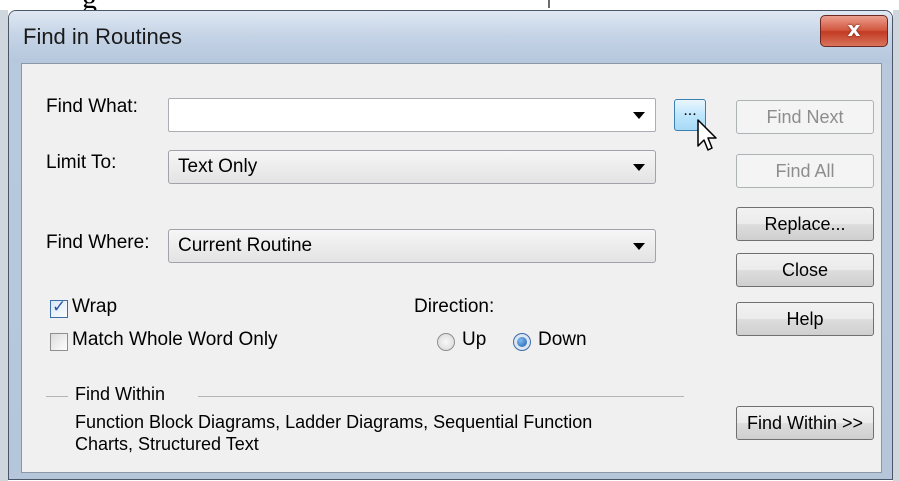 Image resolution: width=899 pixels, height=481 pixels. Describe the element at coordinates (412, 115) in the screenshot. I see `find-what-combobox` at that location.